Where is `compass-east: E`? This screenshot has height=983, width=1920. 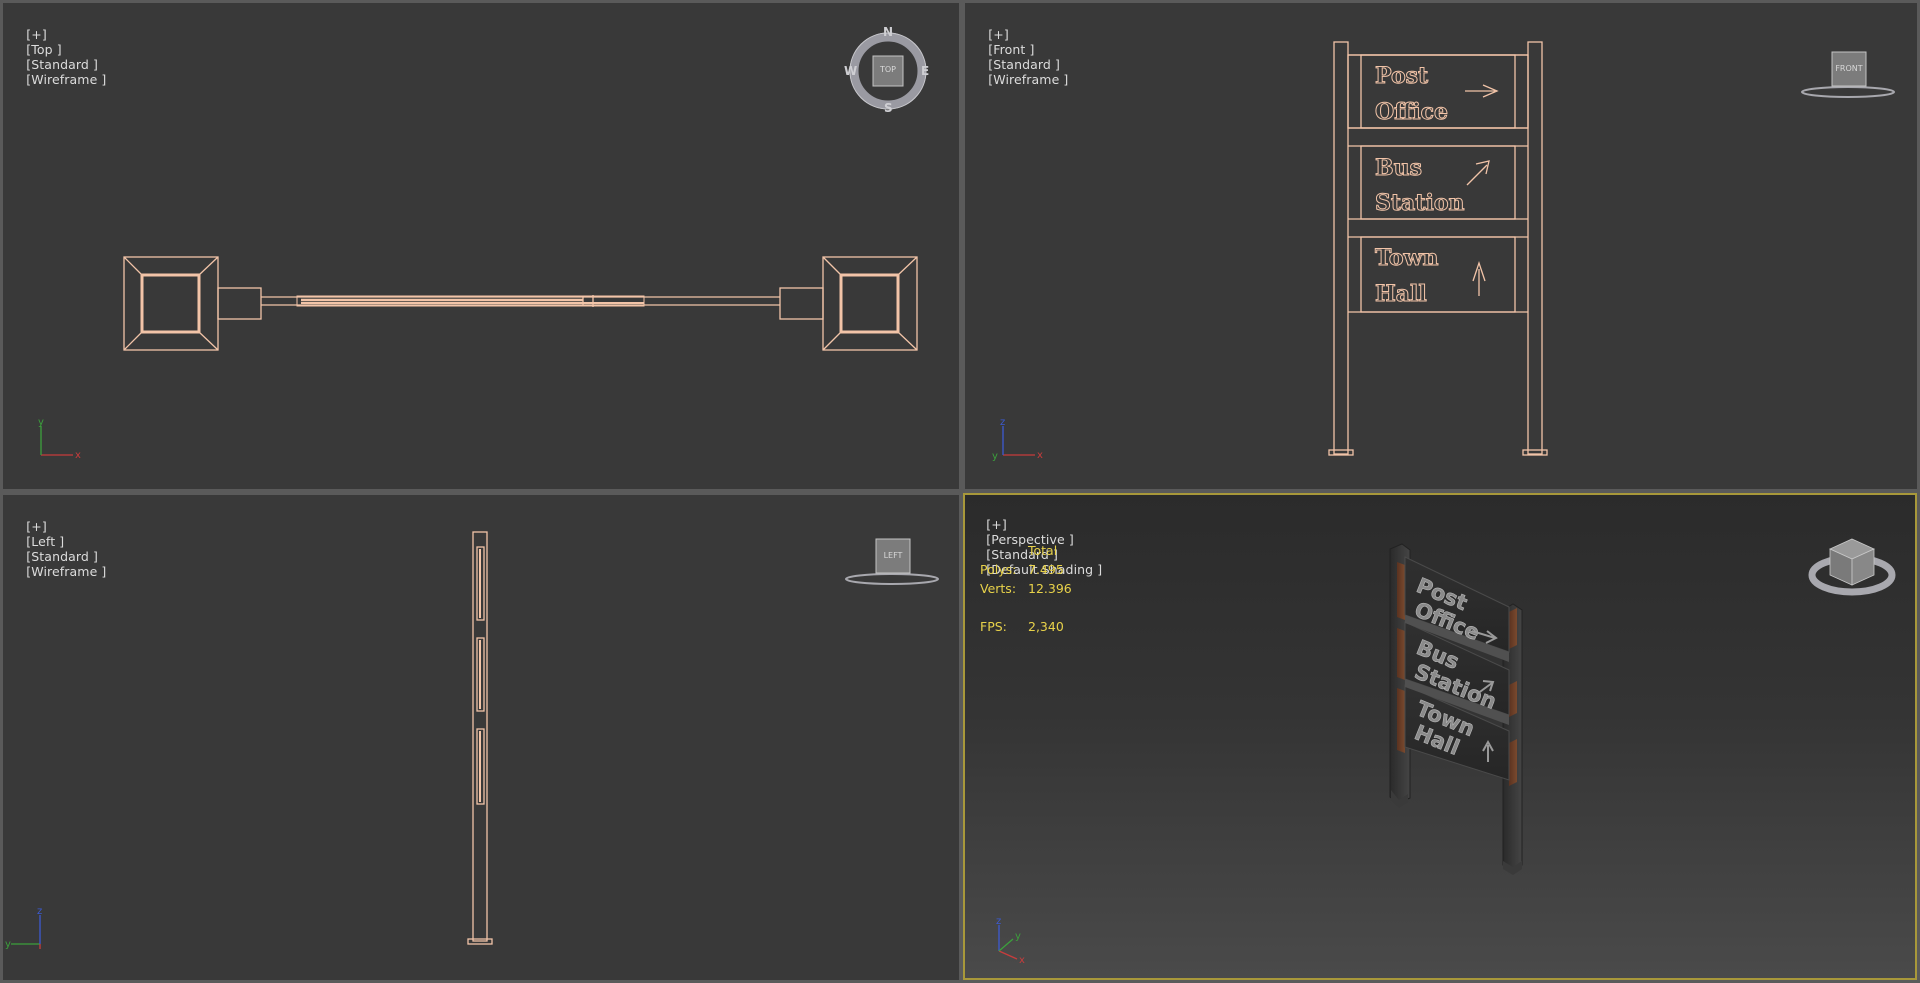 compass-east: E is located at coordinates (925, 71).